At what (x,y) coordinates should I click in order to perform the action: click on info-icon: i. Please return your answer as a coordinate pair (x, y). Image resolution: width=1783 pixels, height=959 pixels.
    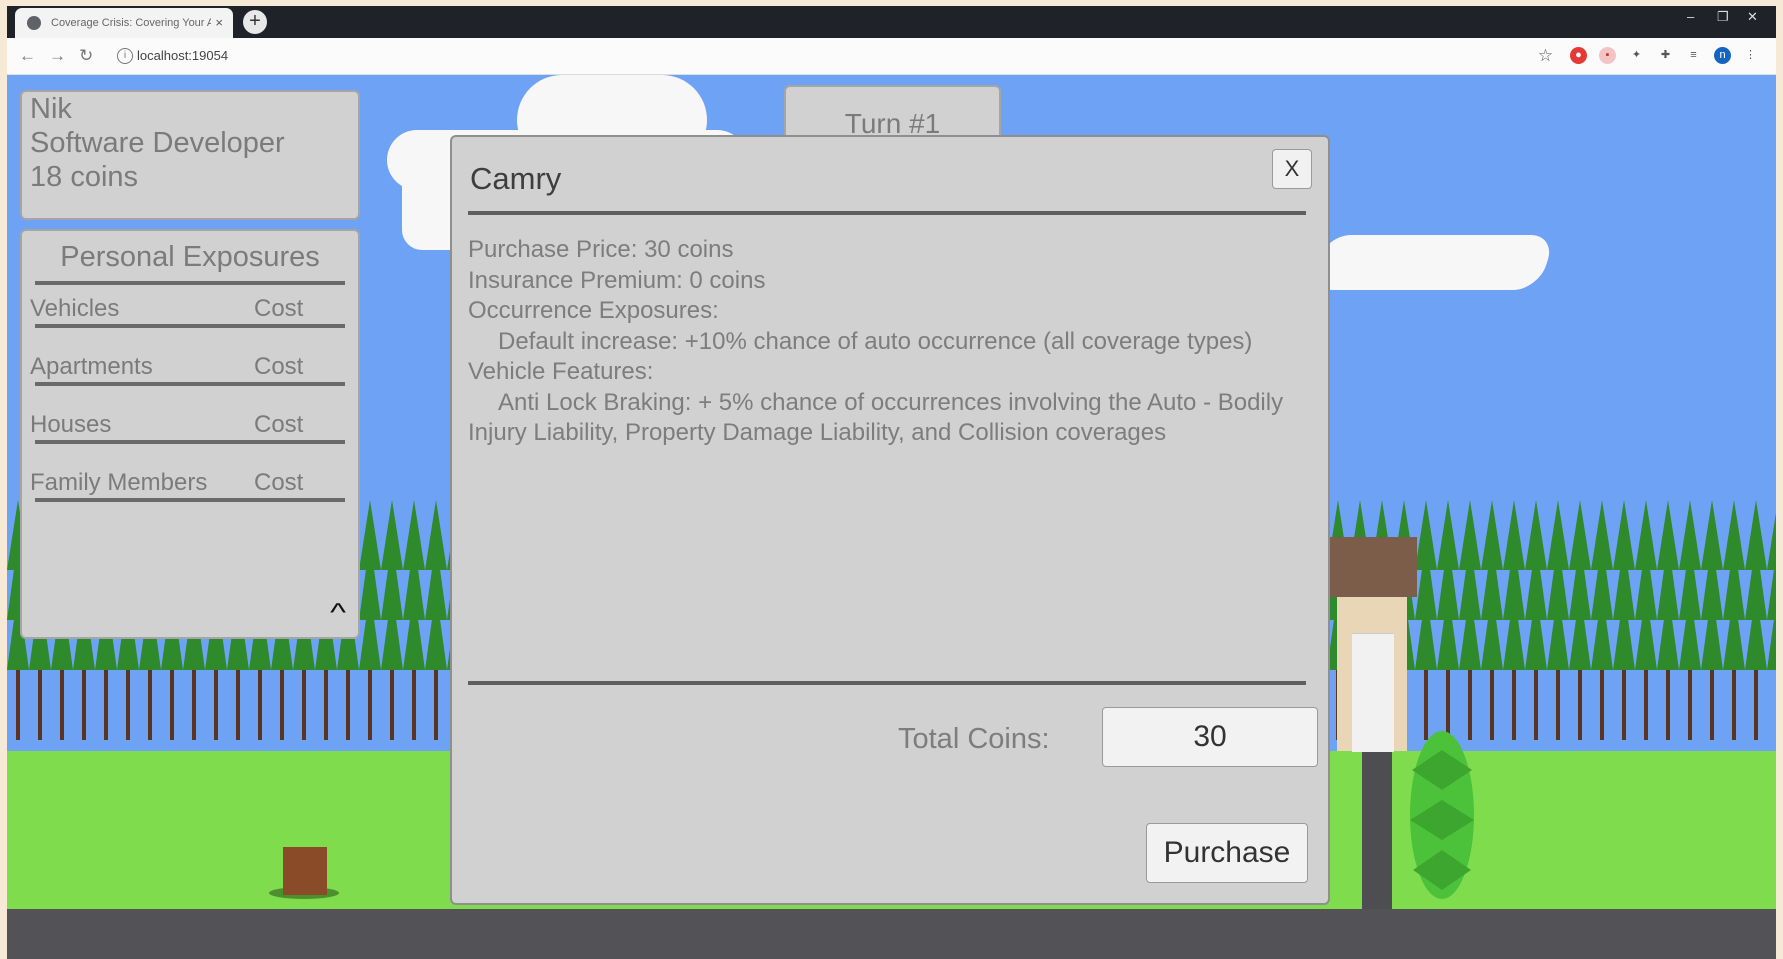
    Looking at the image, I should click on (125, 56).